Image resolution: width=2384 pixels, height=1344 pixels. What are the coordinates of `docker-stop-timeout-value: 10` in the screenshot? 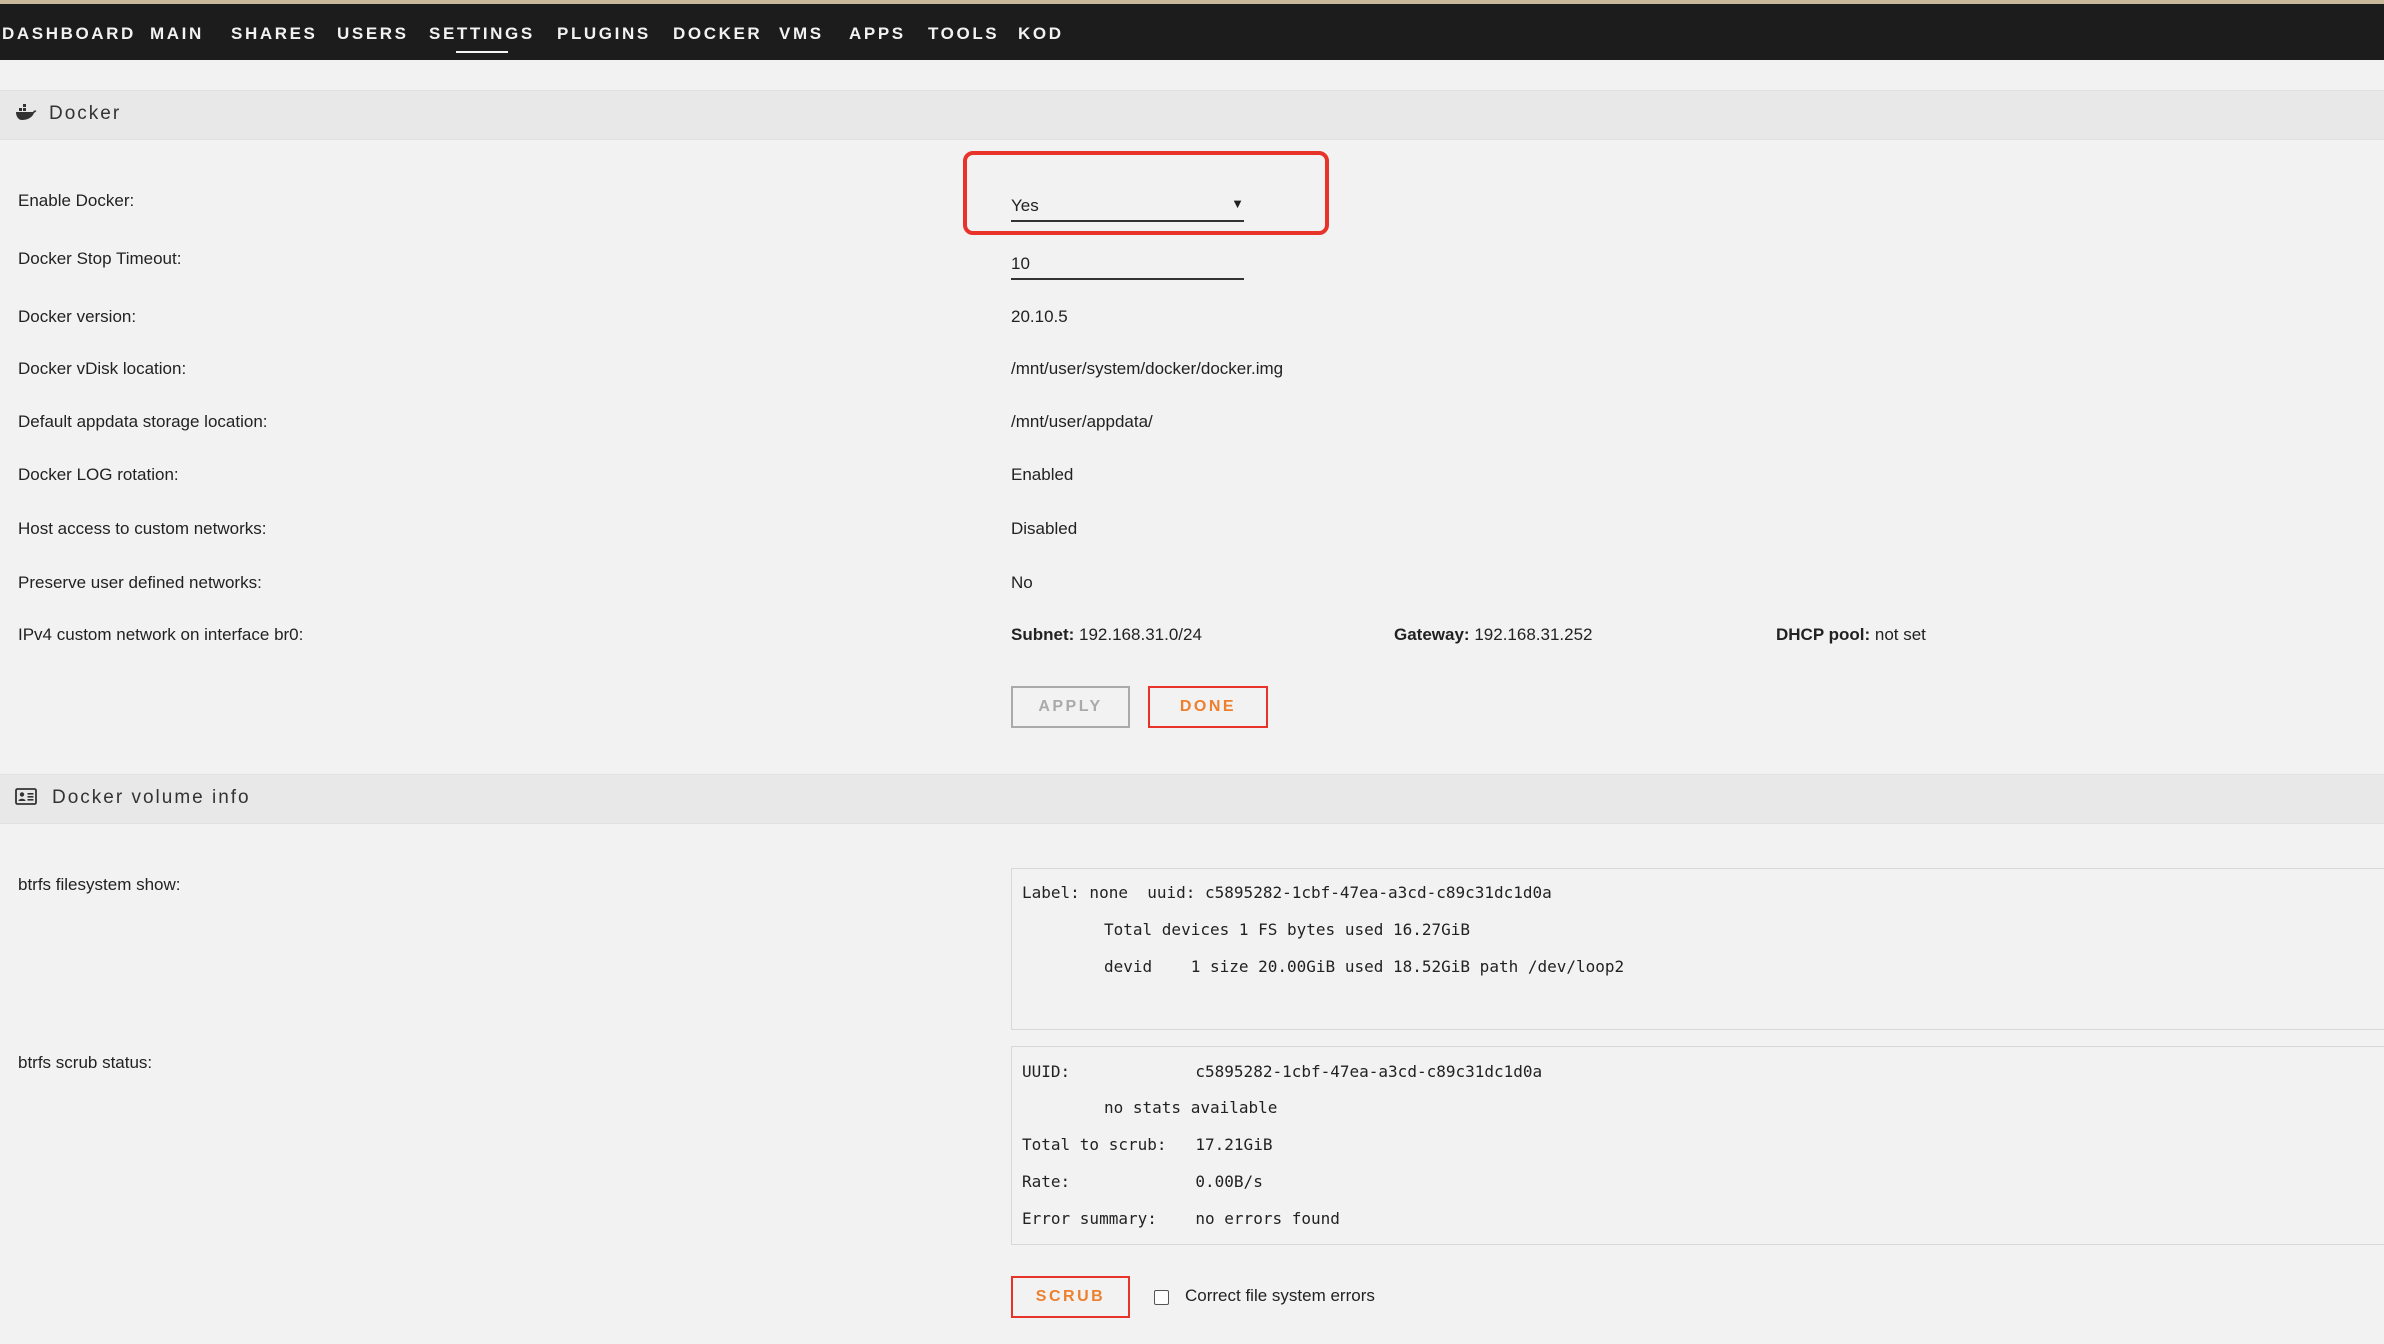 It's located at (1020, 263).